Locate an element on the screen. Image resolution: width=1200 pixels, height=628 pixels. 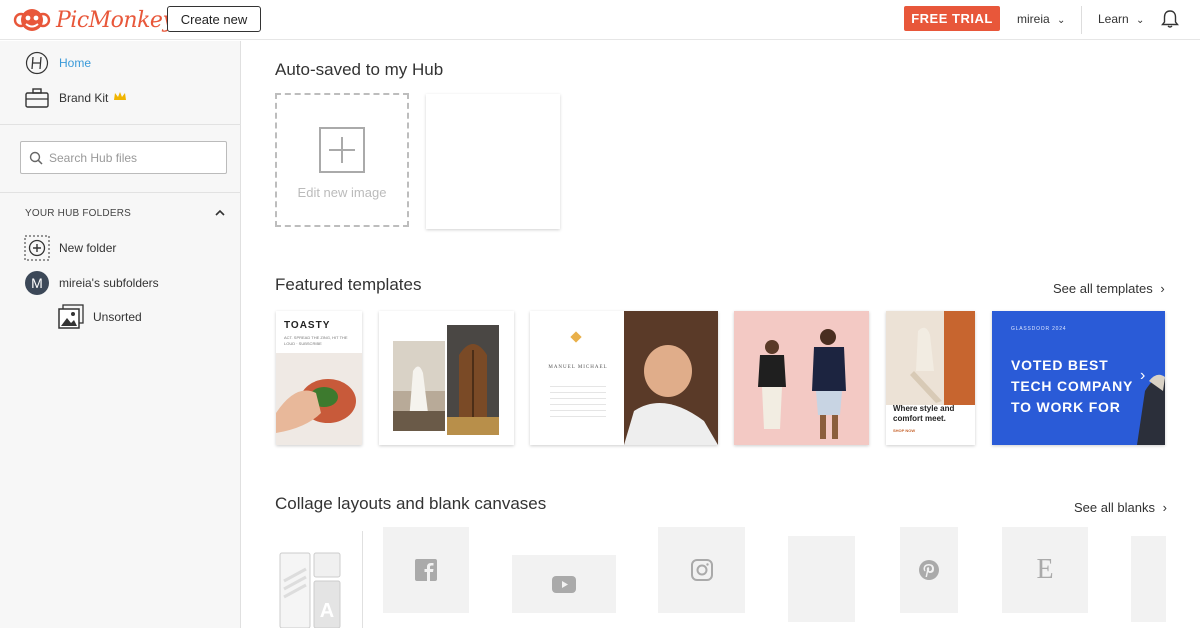
edit-new-image-label: Edit new image is located at coordinates (342, 192).